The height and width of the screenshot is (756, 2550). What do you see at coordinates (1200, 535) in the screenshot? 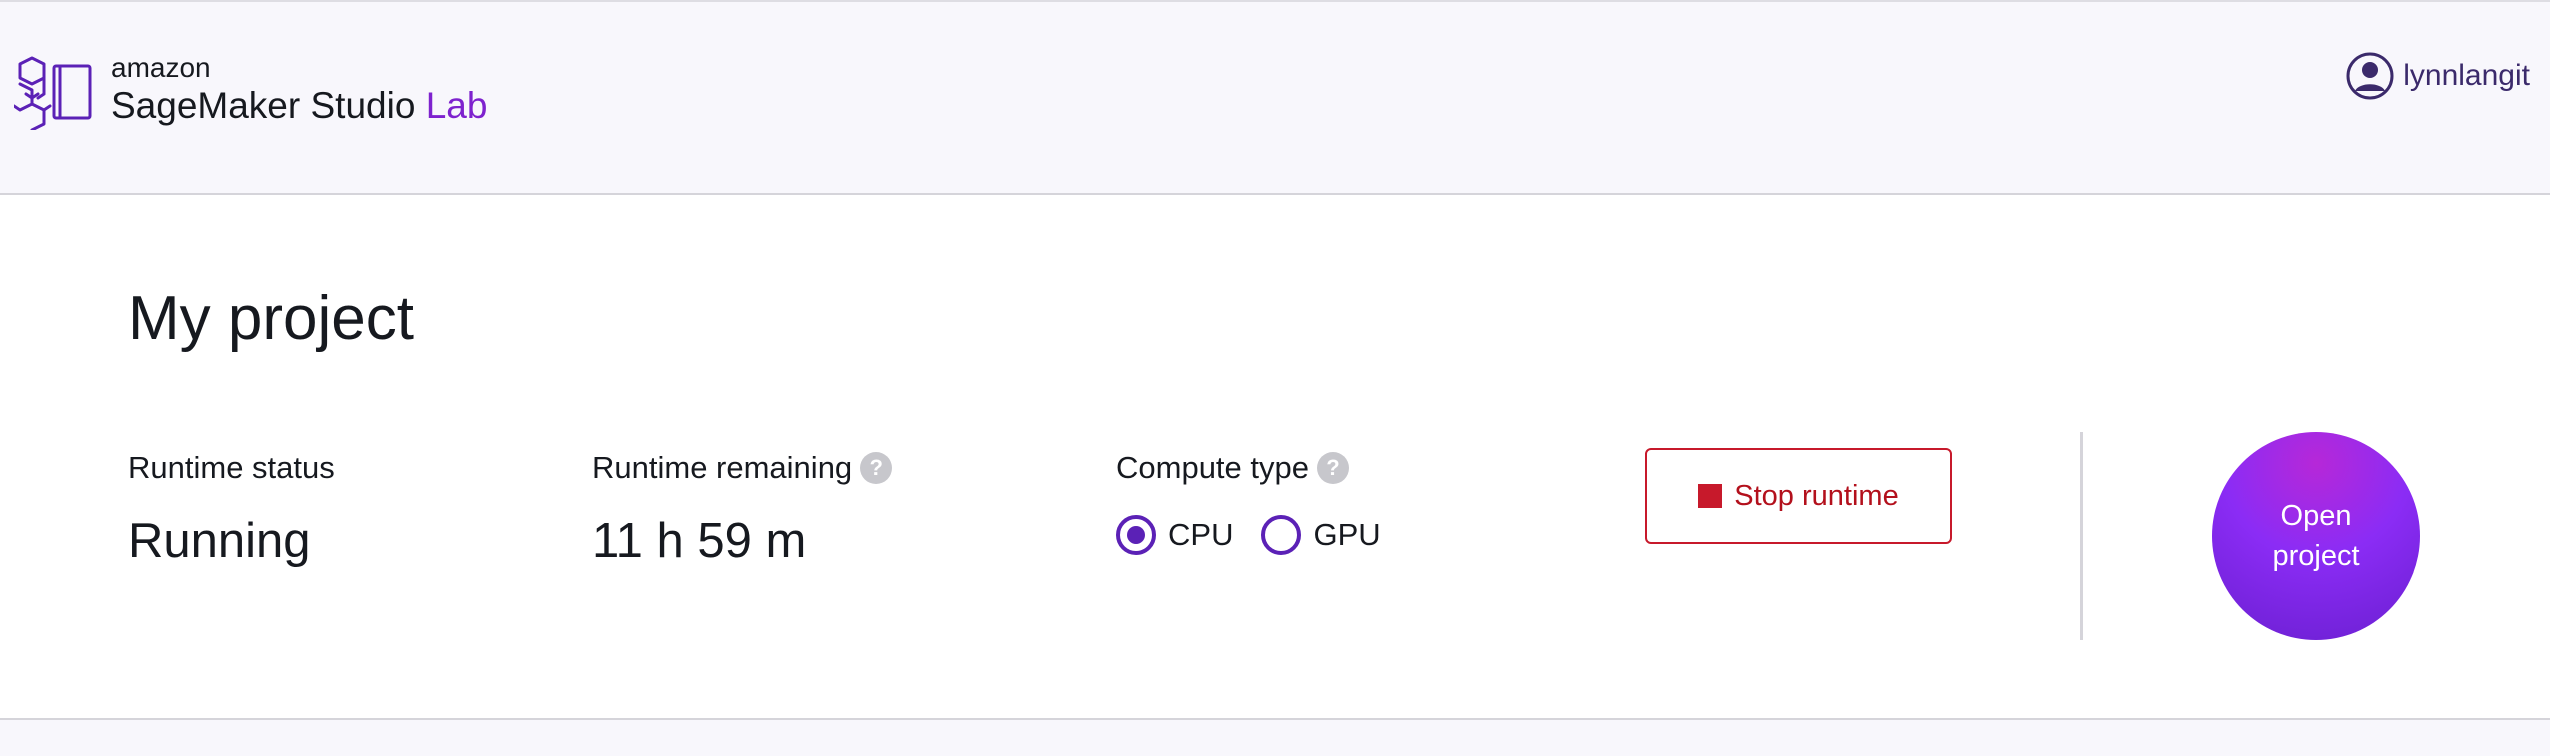
I see `radio-cpu-label: CPU` at bounding box center [1200, 535].